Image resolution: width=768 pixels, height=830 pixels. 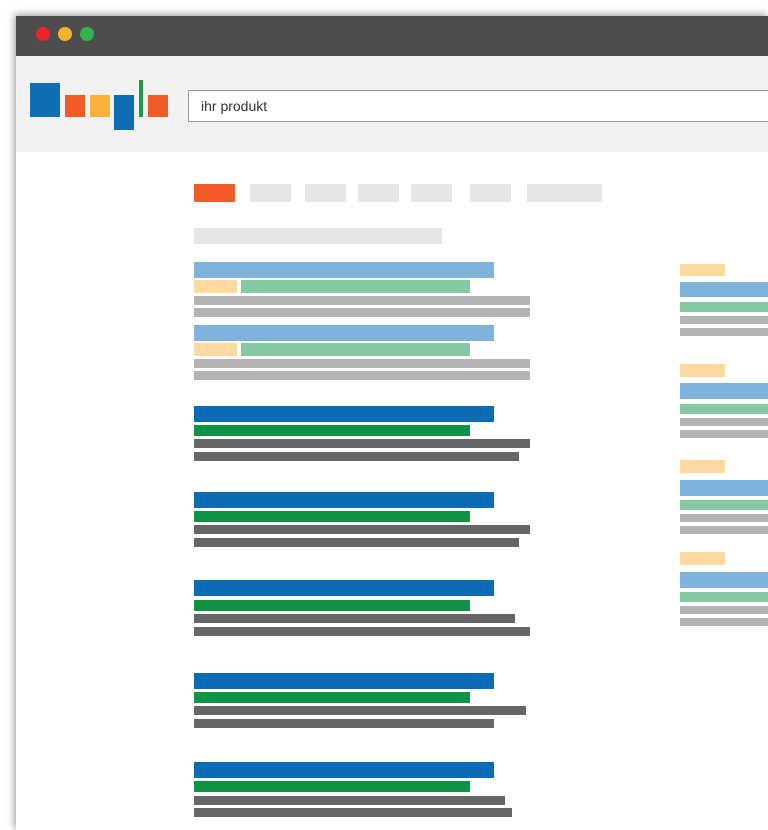 I want to click on maximize-window-button, so click(x=87, y=34).